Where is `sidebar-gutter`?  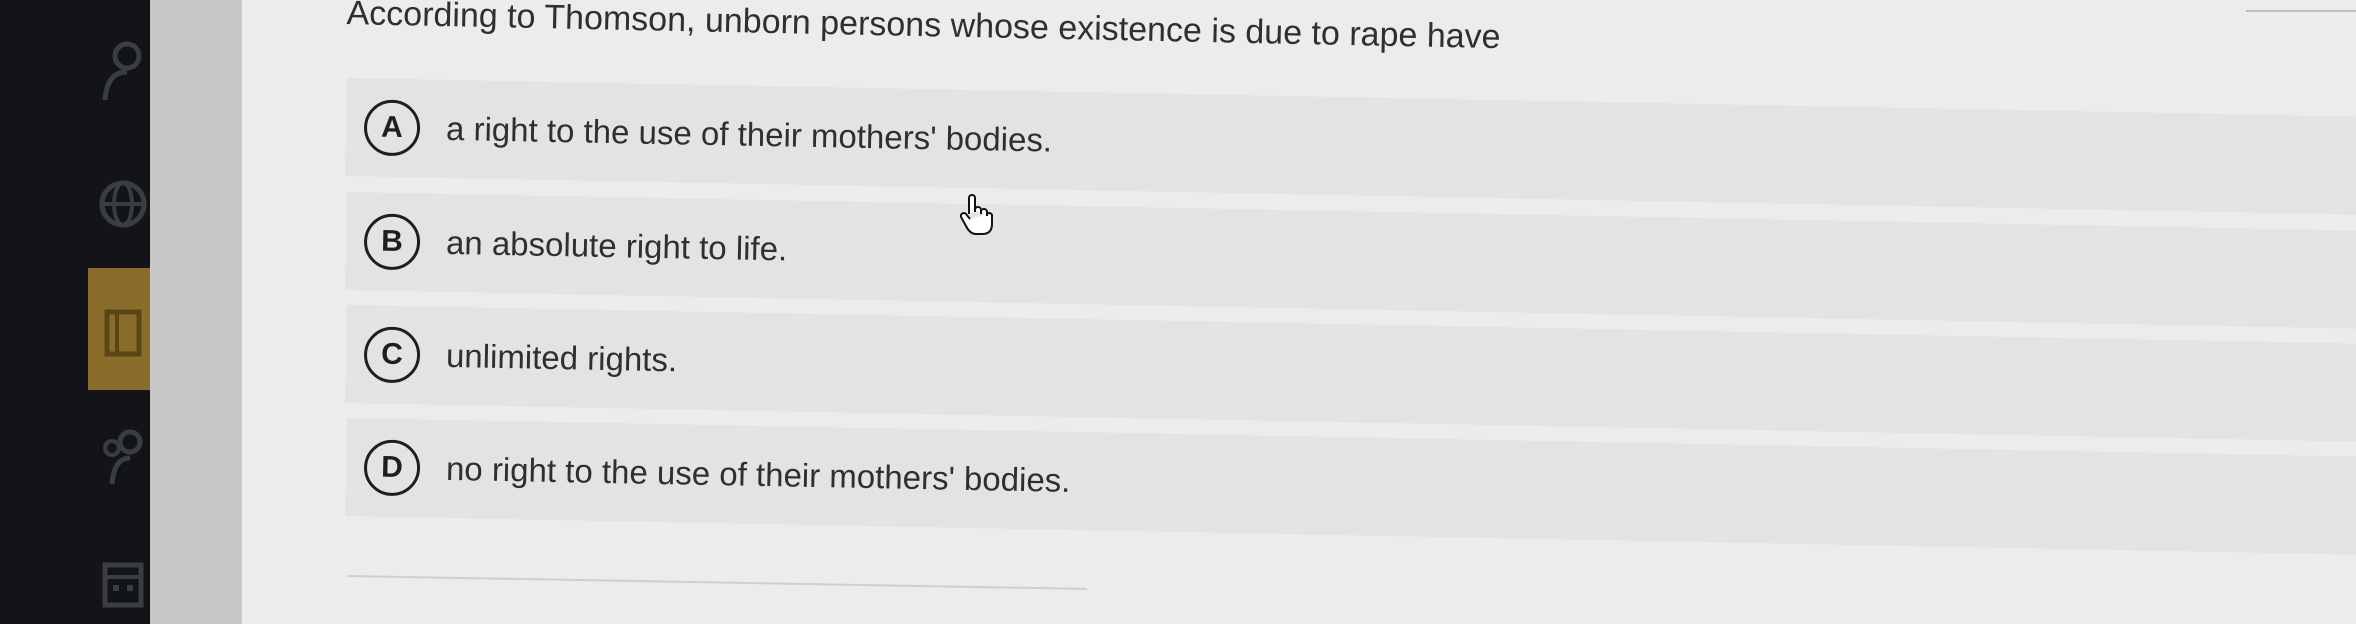 sidebar-gutter is located at coordinates (196, 312).